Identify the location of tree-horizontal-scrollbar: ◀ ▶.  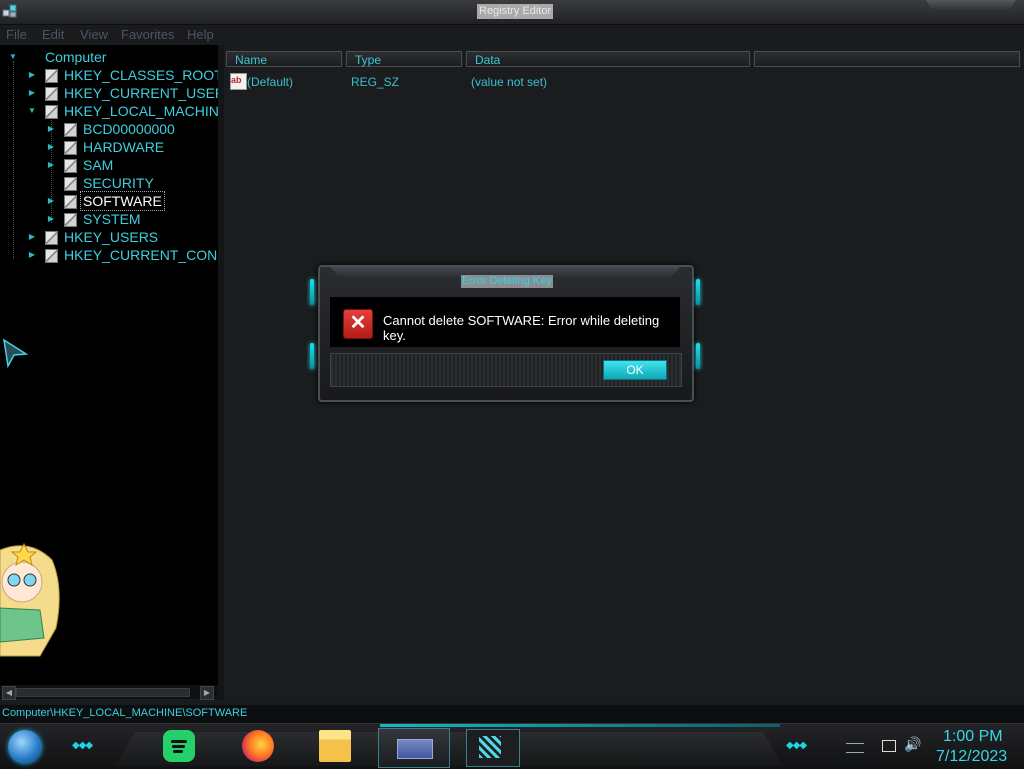
(109, 692).